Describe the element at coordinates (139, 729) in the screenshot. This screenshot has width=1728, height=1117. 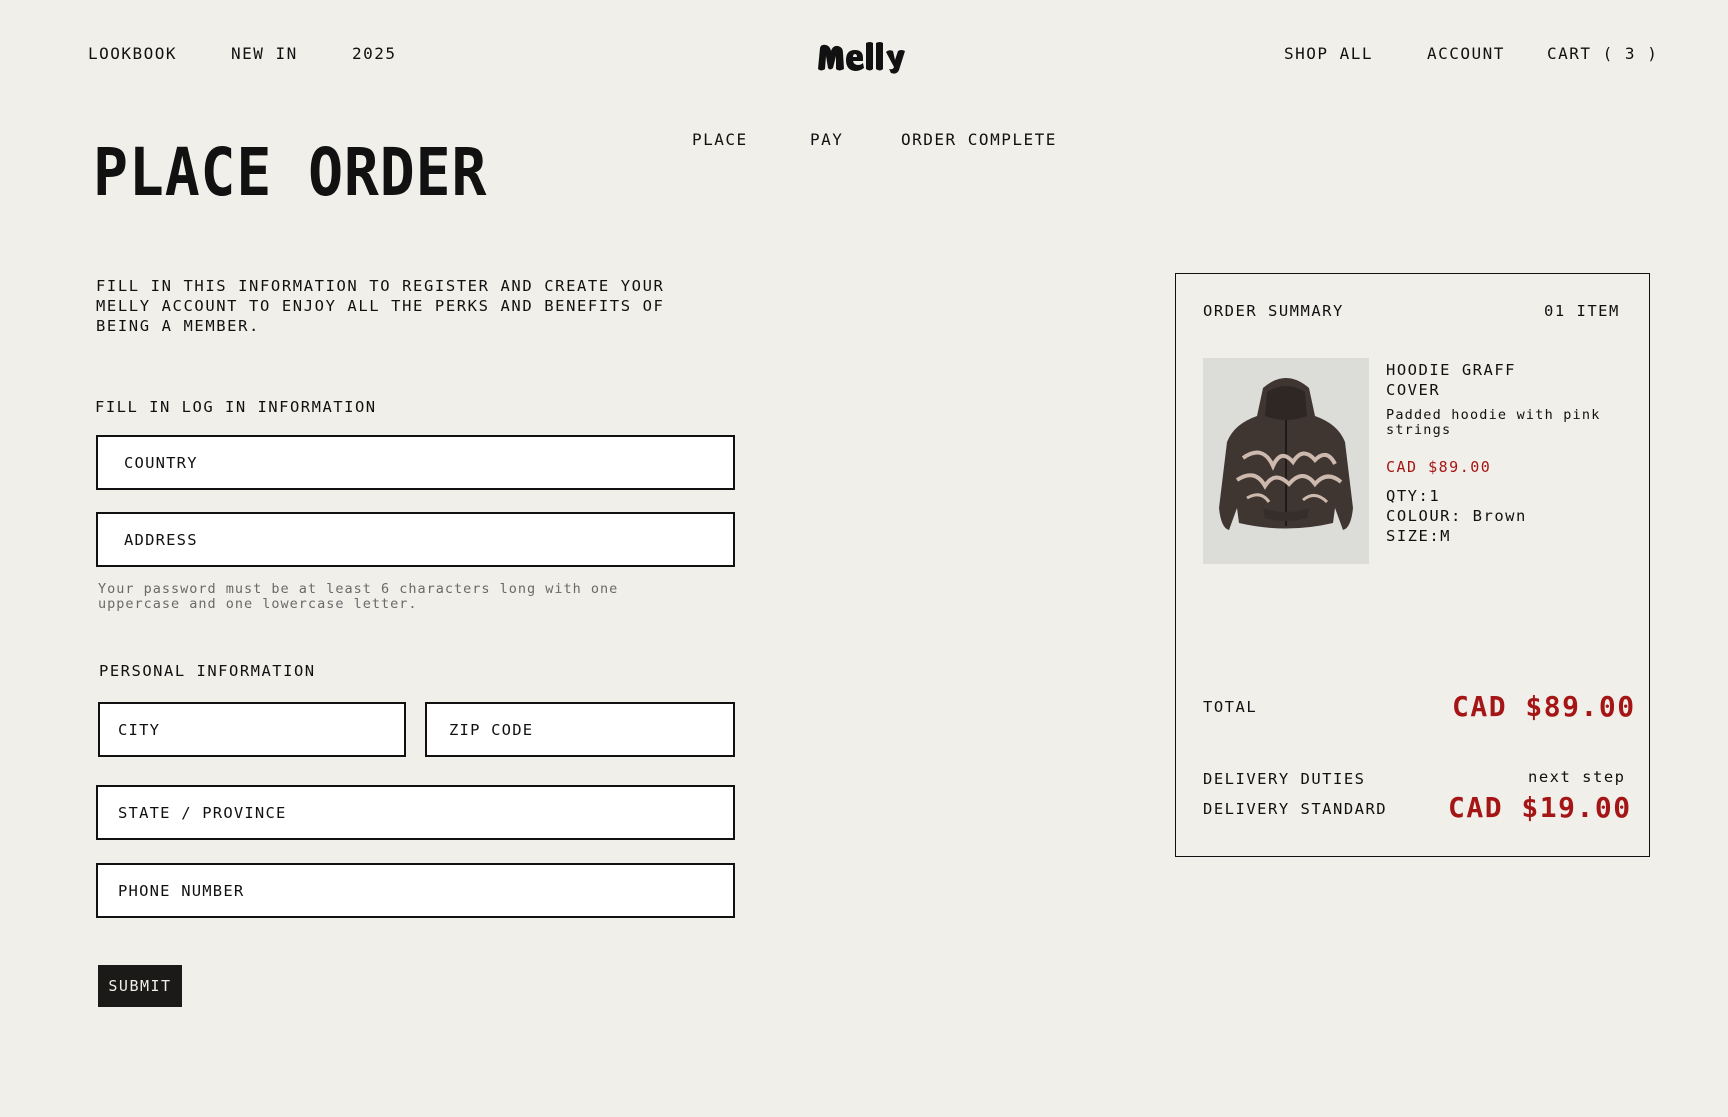
I see `city-placeholder: CITY` at that location.